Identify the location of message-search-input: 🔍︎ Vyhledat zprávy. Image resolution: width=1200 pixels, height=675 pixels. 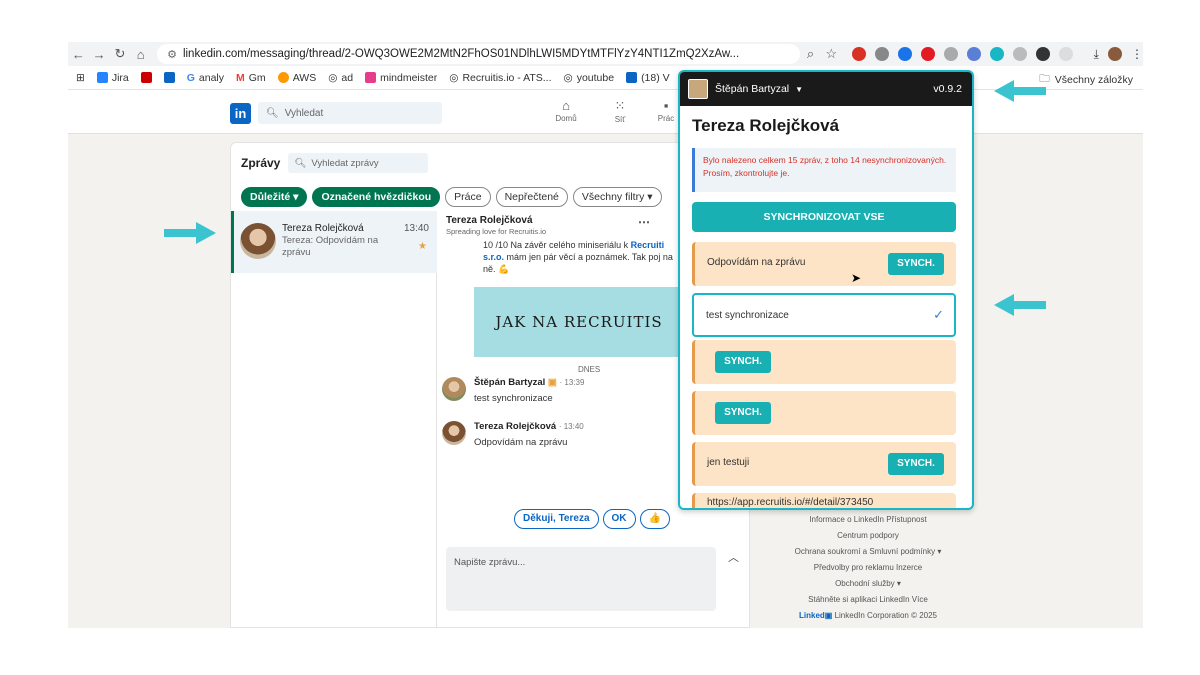
(358, 163).